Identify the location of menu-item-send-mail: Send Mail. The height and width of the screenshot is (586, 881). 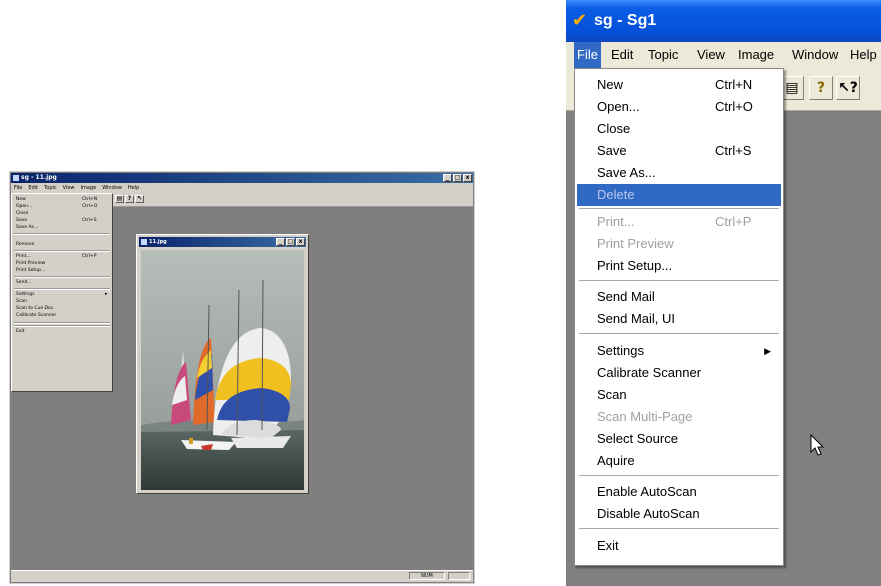
(679, 297).